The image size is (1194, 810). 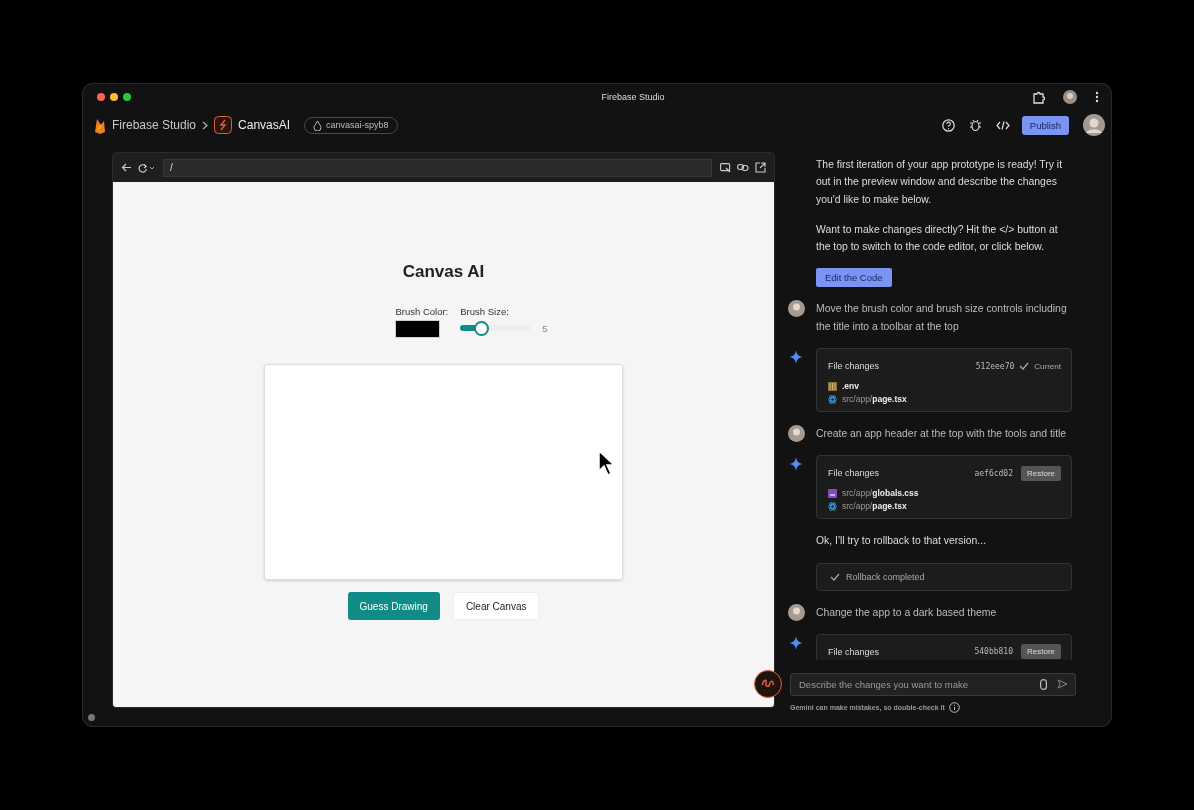 I want to click on chat-message: Change the app to a dark based theme, so click(x=907, y=612).